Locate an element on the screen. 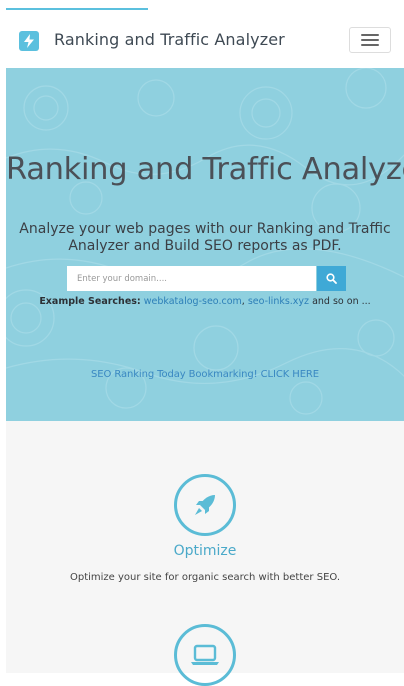 This screenshot has width=404, height=686. lightning-icon is located at coordinates (29, 41).